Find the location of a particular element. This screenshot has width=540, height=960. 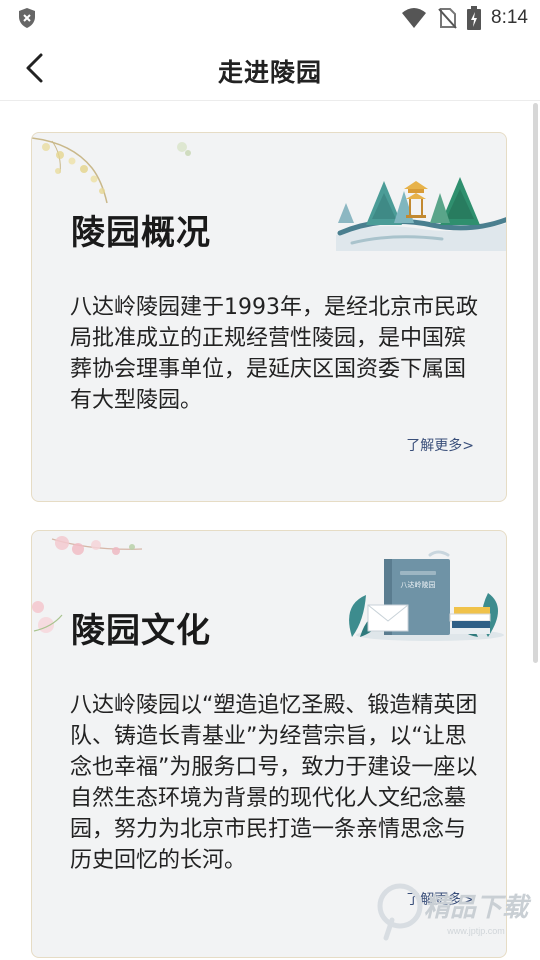

watermark-logo: 精品下载 www.jptjp.com is located at coordinates (456, 913).